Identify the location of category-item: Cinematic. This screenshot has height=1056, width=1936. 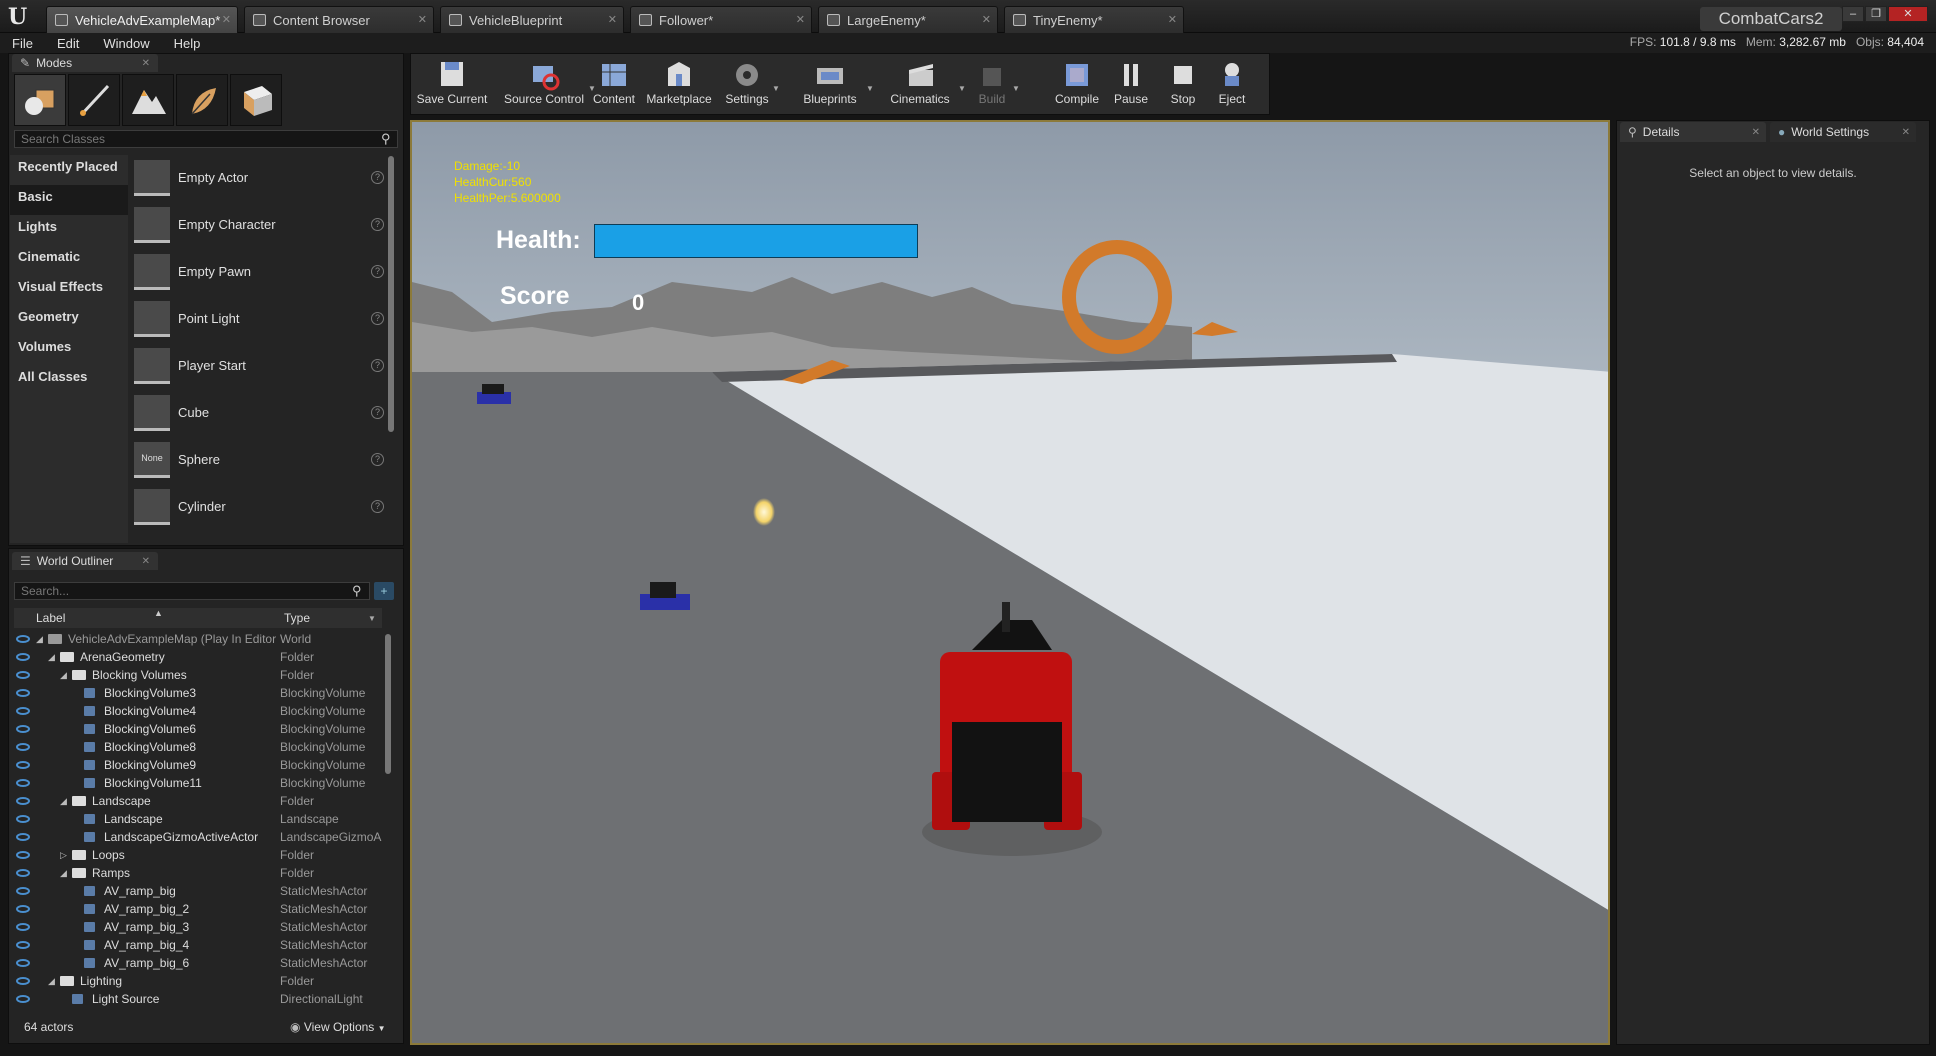
(69, 260).